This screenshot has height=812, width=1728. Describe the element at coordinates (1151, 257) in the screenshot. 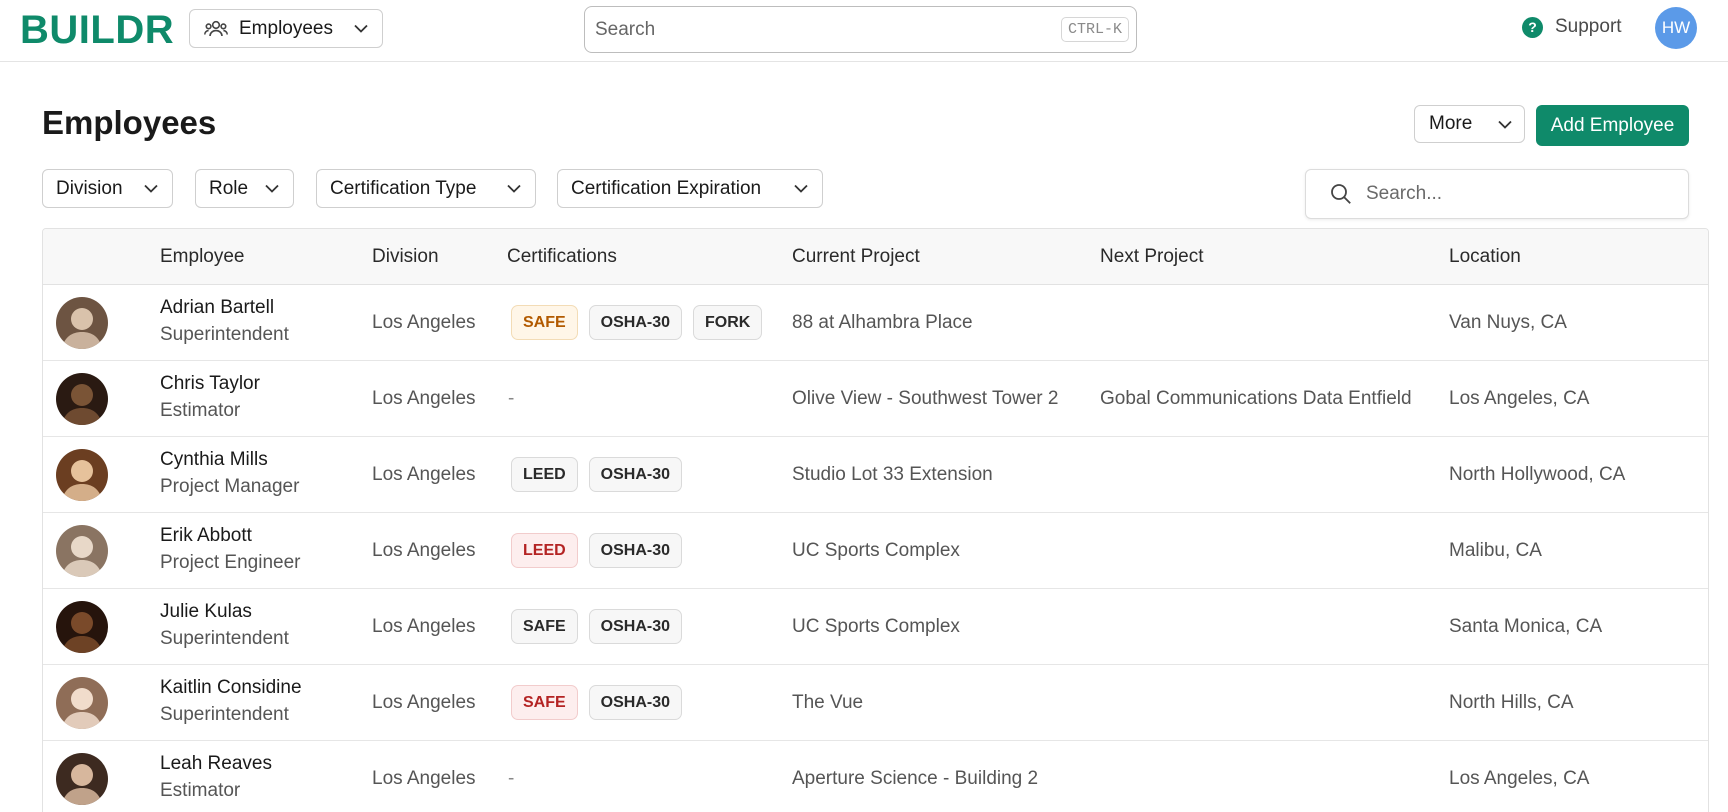

I see `column-header-next-project: Next Project` at that location.